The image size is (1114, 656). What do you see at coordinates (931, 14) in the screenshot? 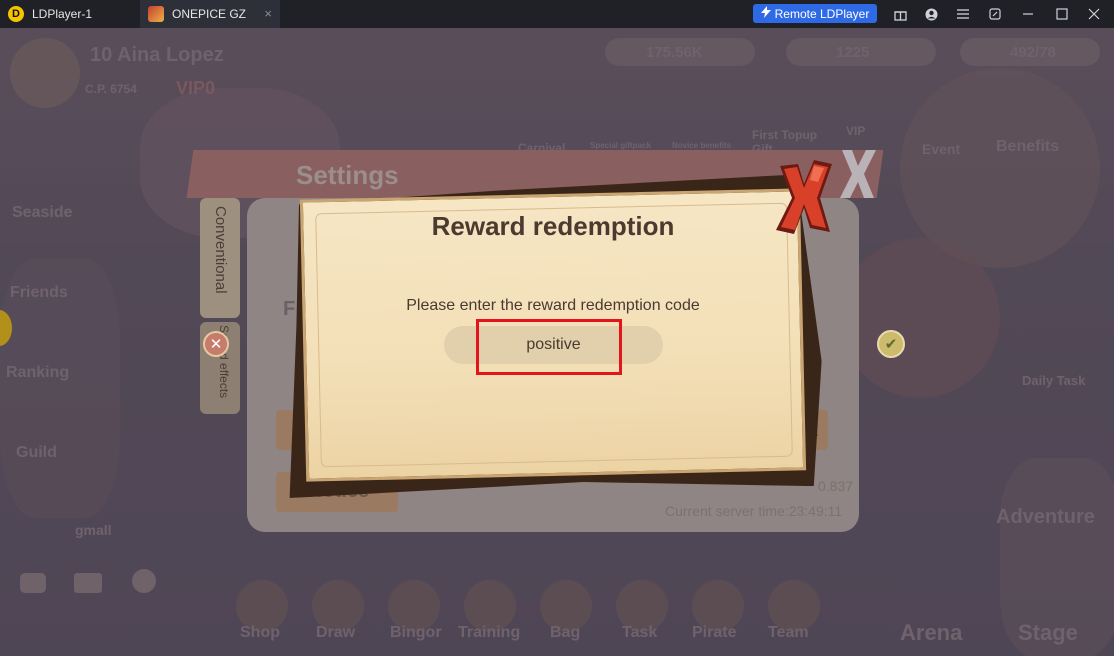
I see `account-icon` at bounding box center [931, 14].